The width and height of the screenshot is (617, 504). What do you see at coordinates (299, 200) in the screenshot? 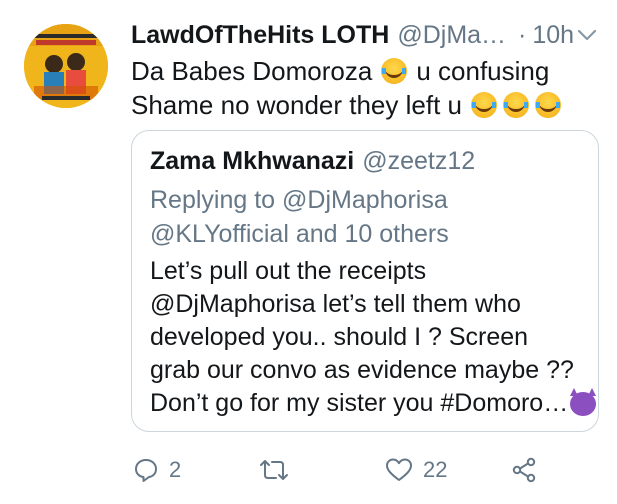
I see `replying-to-line-1: Replying to @DjMaphorisa` at bounding box center [299, 200].